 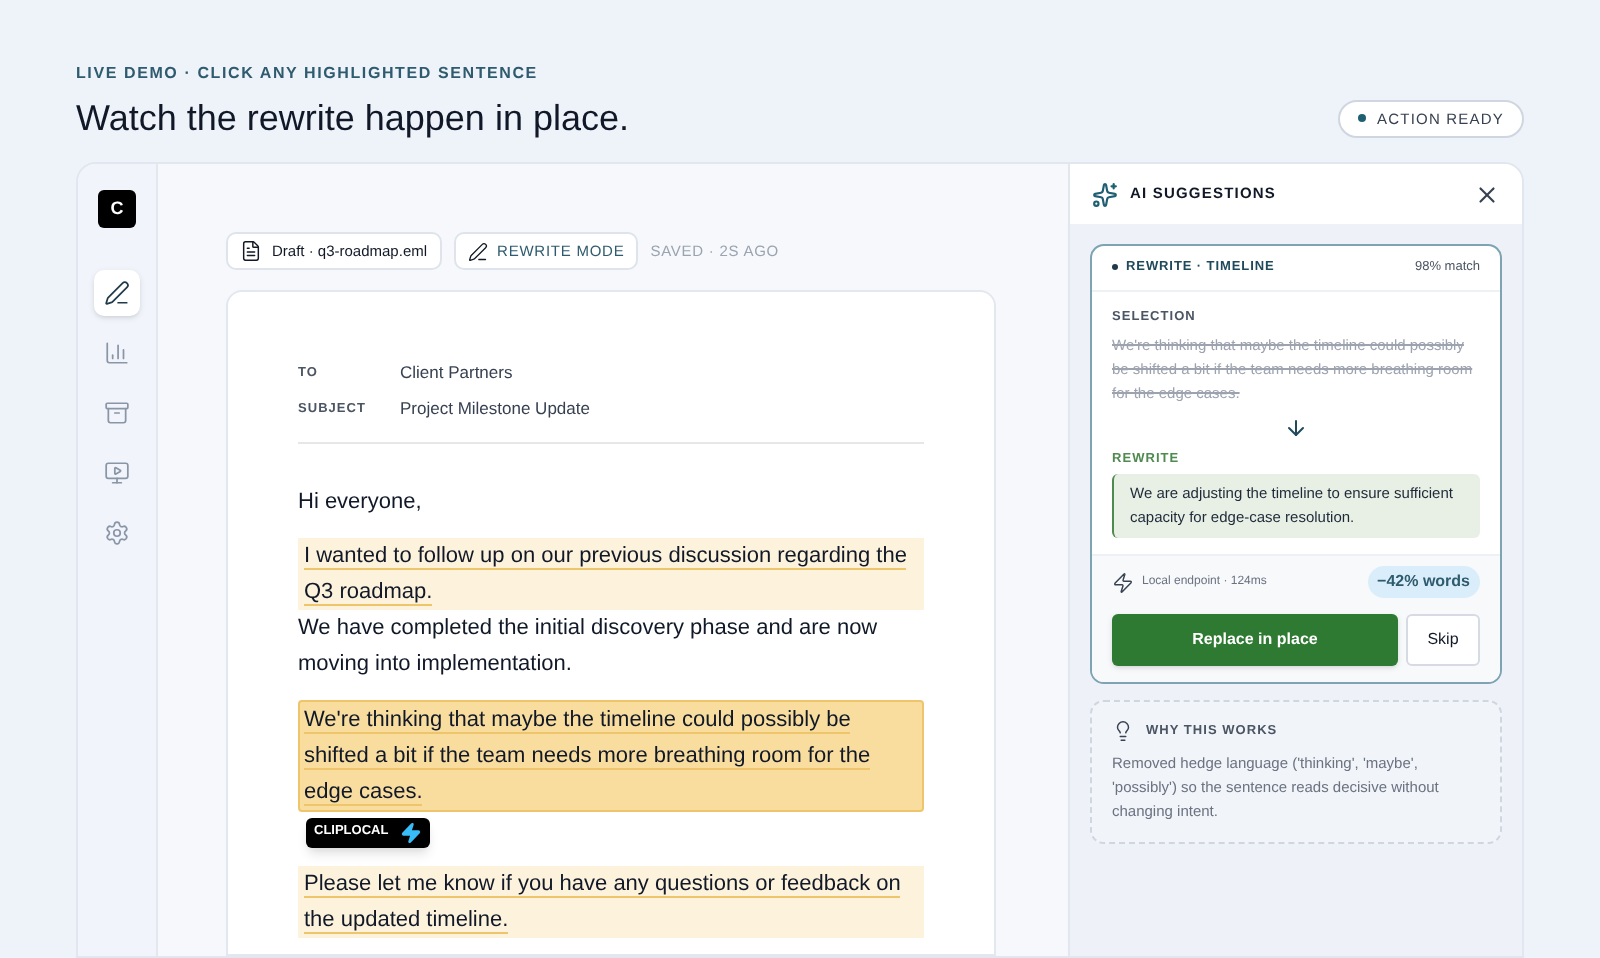 I want to click on rail-button, so click(x=117, y=293).